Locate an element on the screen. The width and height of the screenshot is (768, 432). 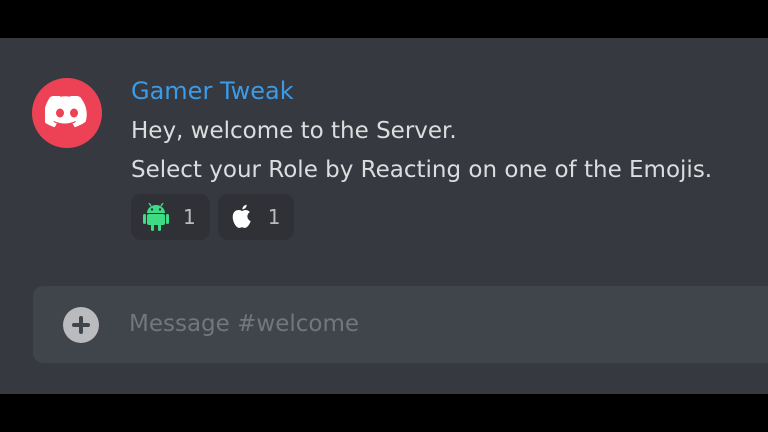
discord-logo-icon is located at coordinates (66, 112).